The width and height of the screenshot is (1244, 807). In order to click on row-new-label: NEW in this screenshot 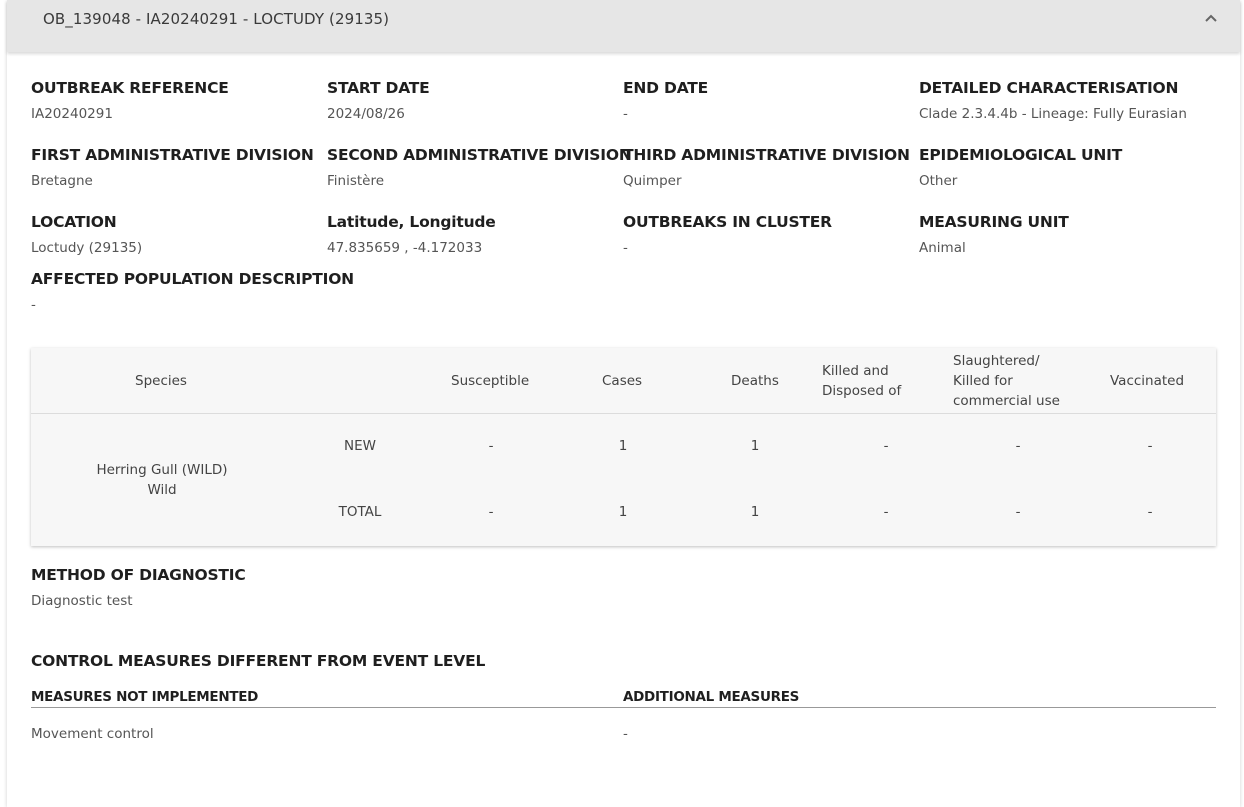, I will do `click(360, 446)`.